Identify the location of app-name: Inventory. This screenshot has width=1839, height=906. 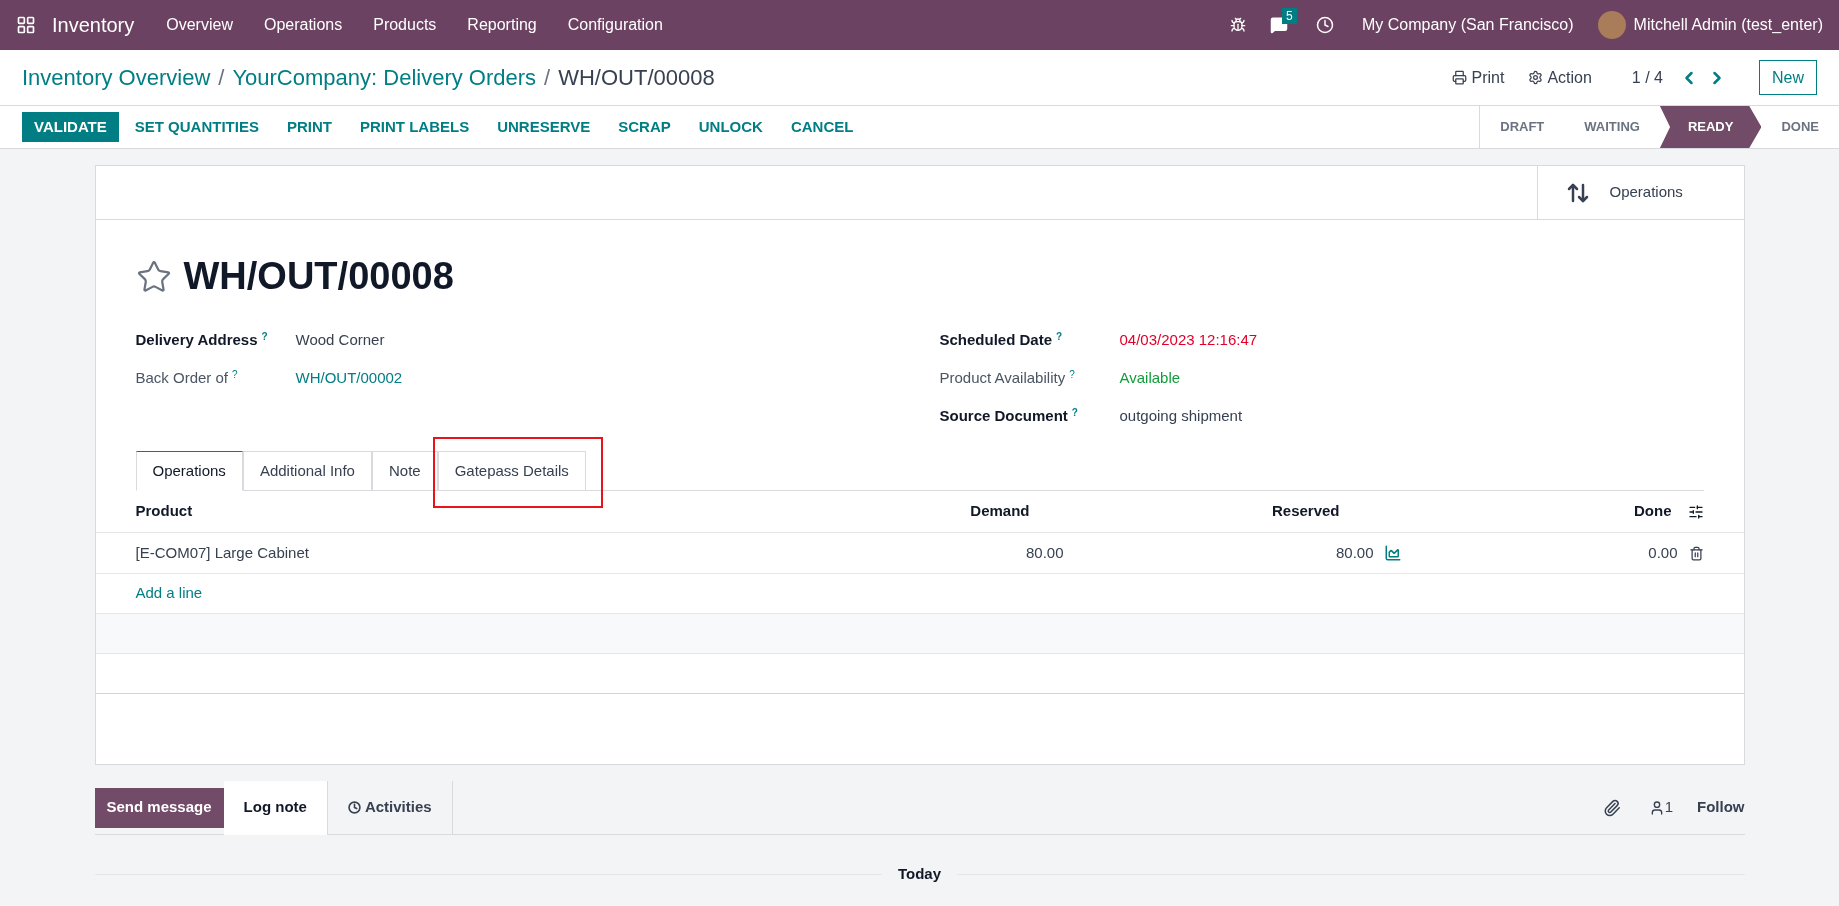
(93, 25).